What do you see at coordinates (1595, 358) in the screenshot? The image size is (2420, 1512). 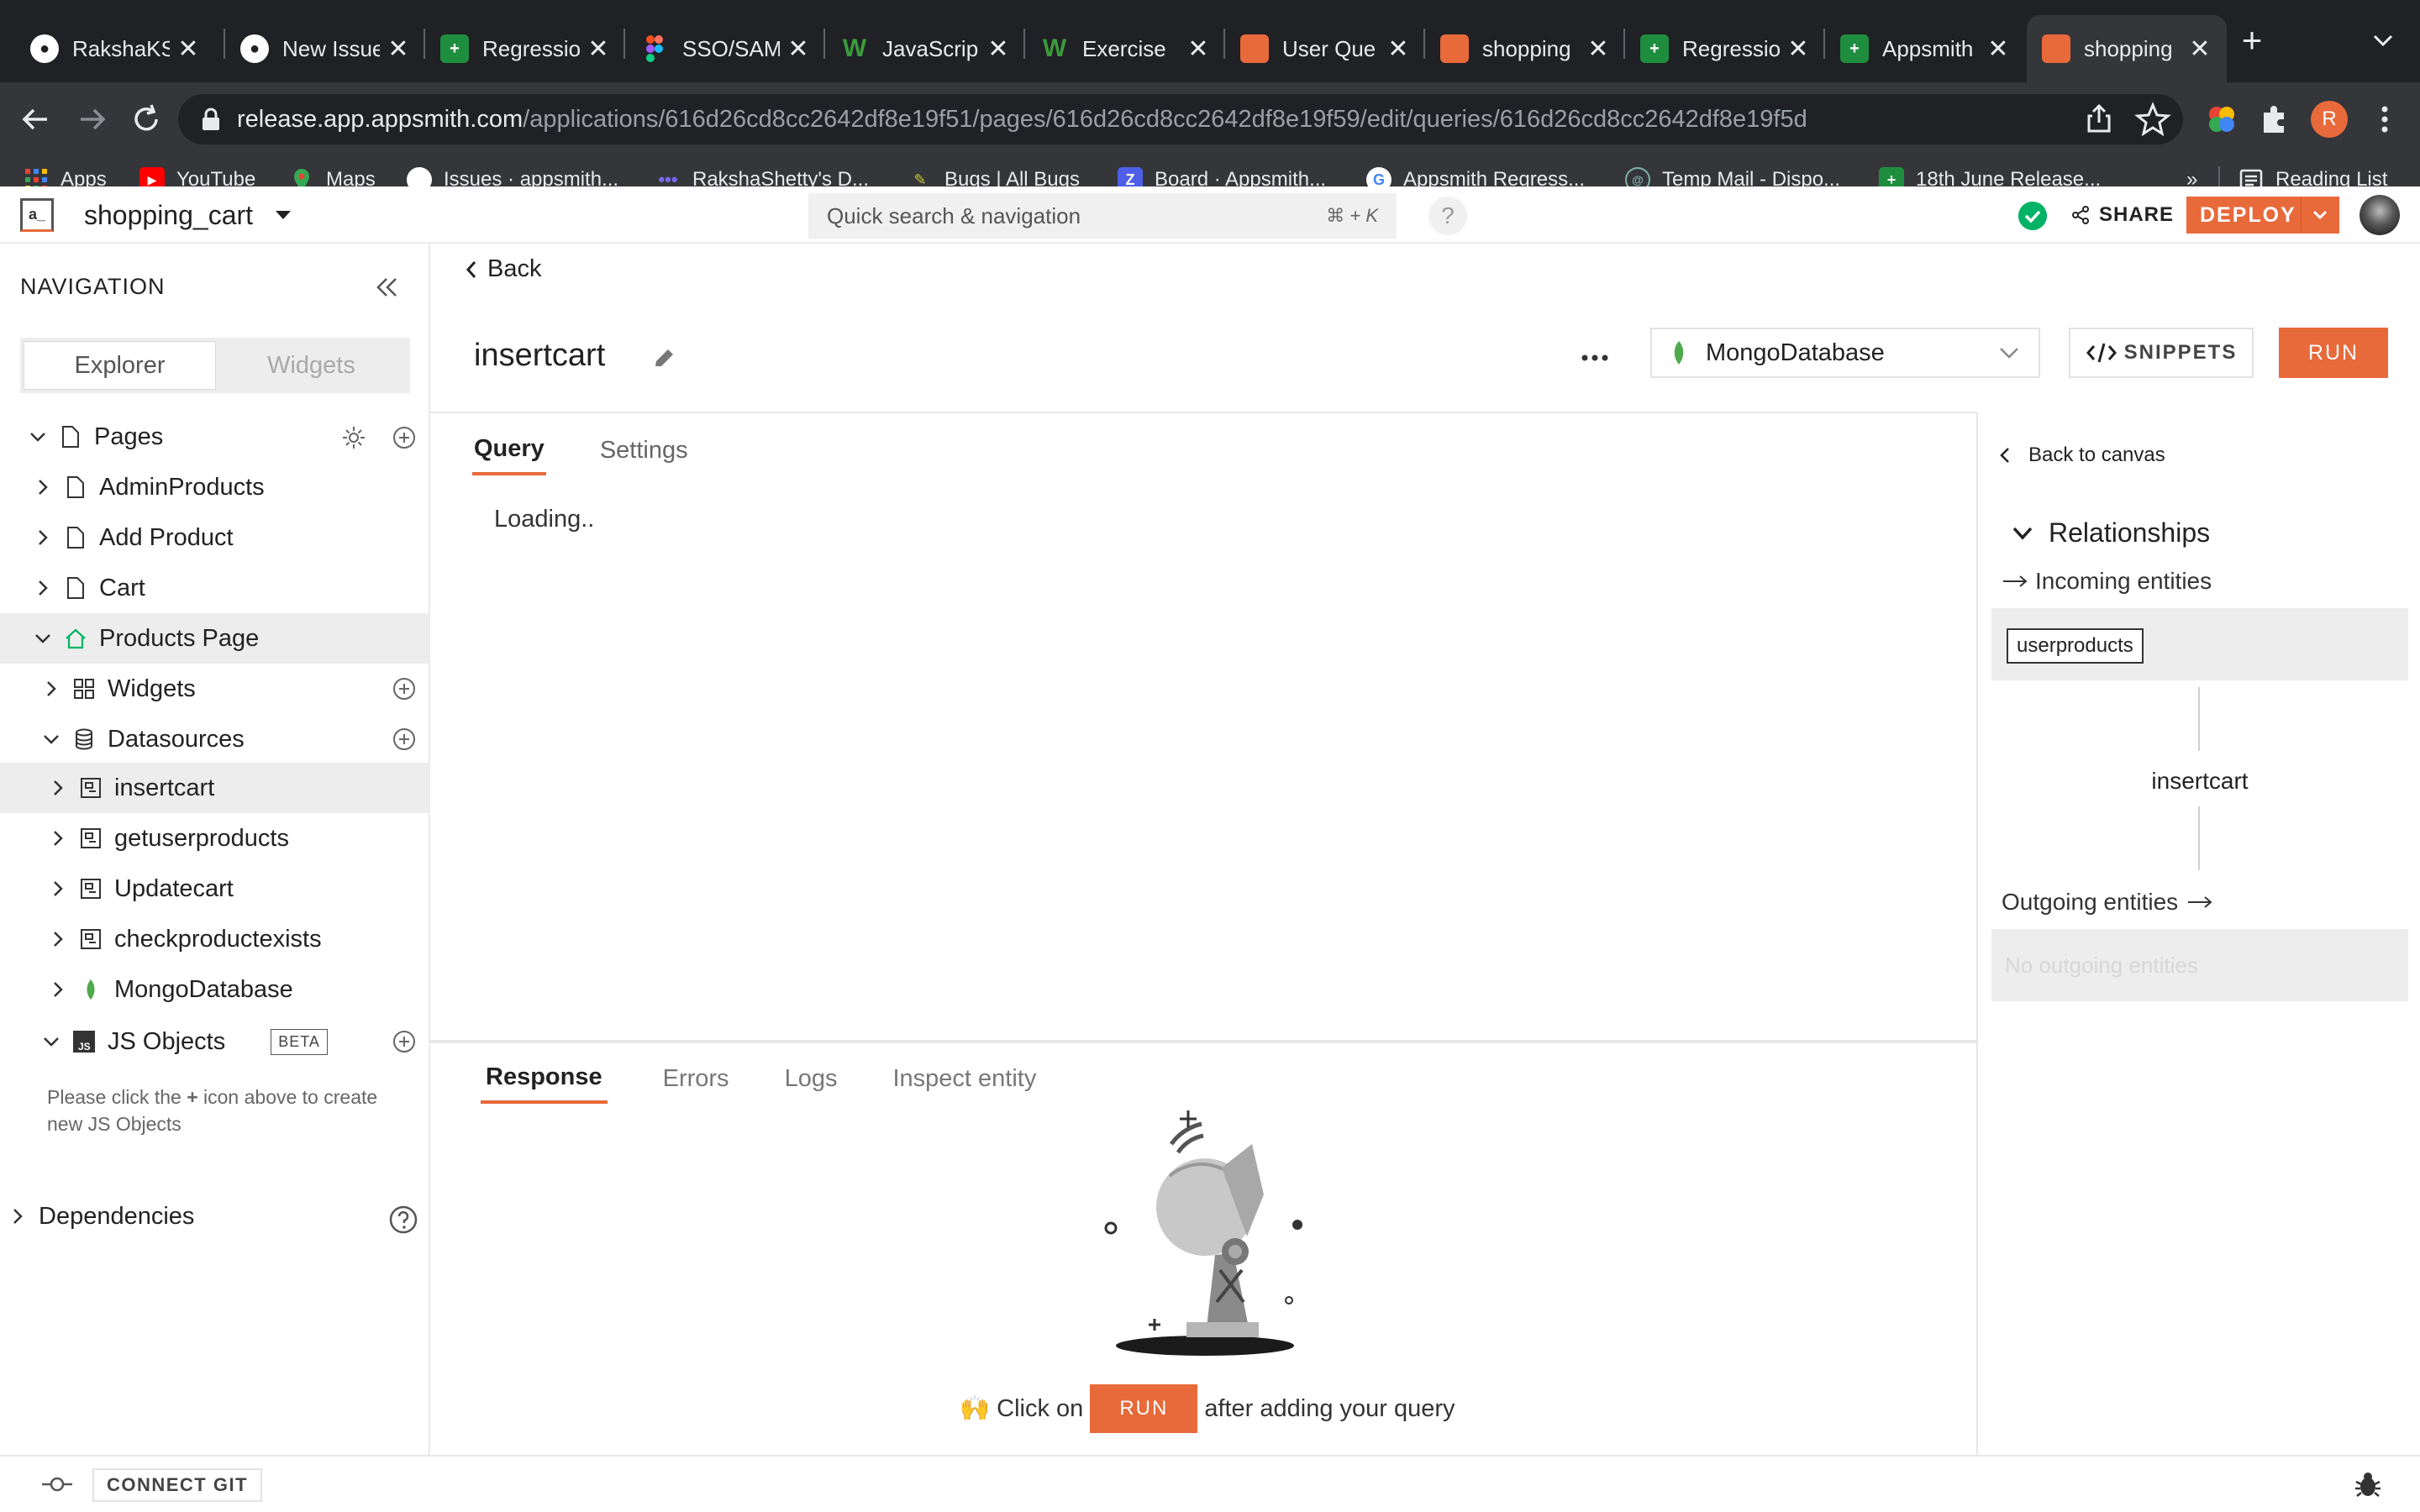 I see `more-actions-icon` at bounding box center [1595, 358].